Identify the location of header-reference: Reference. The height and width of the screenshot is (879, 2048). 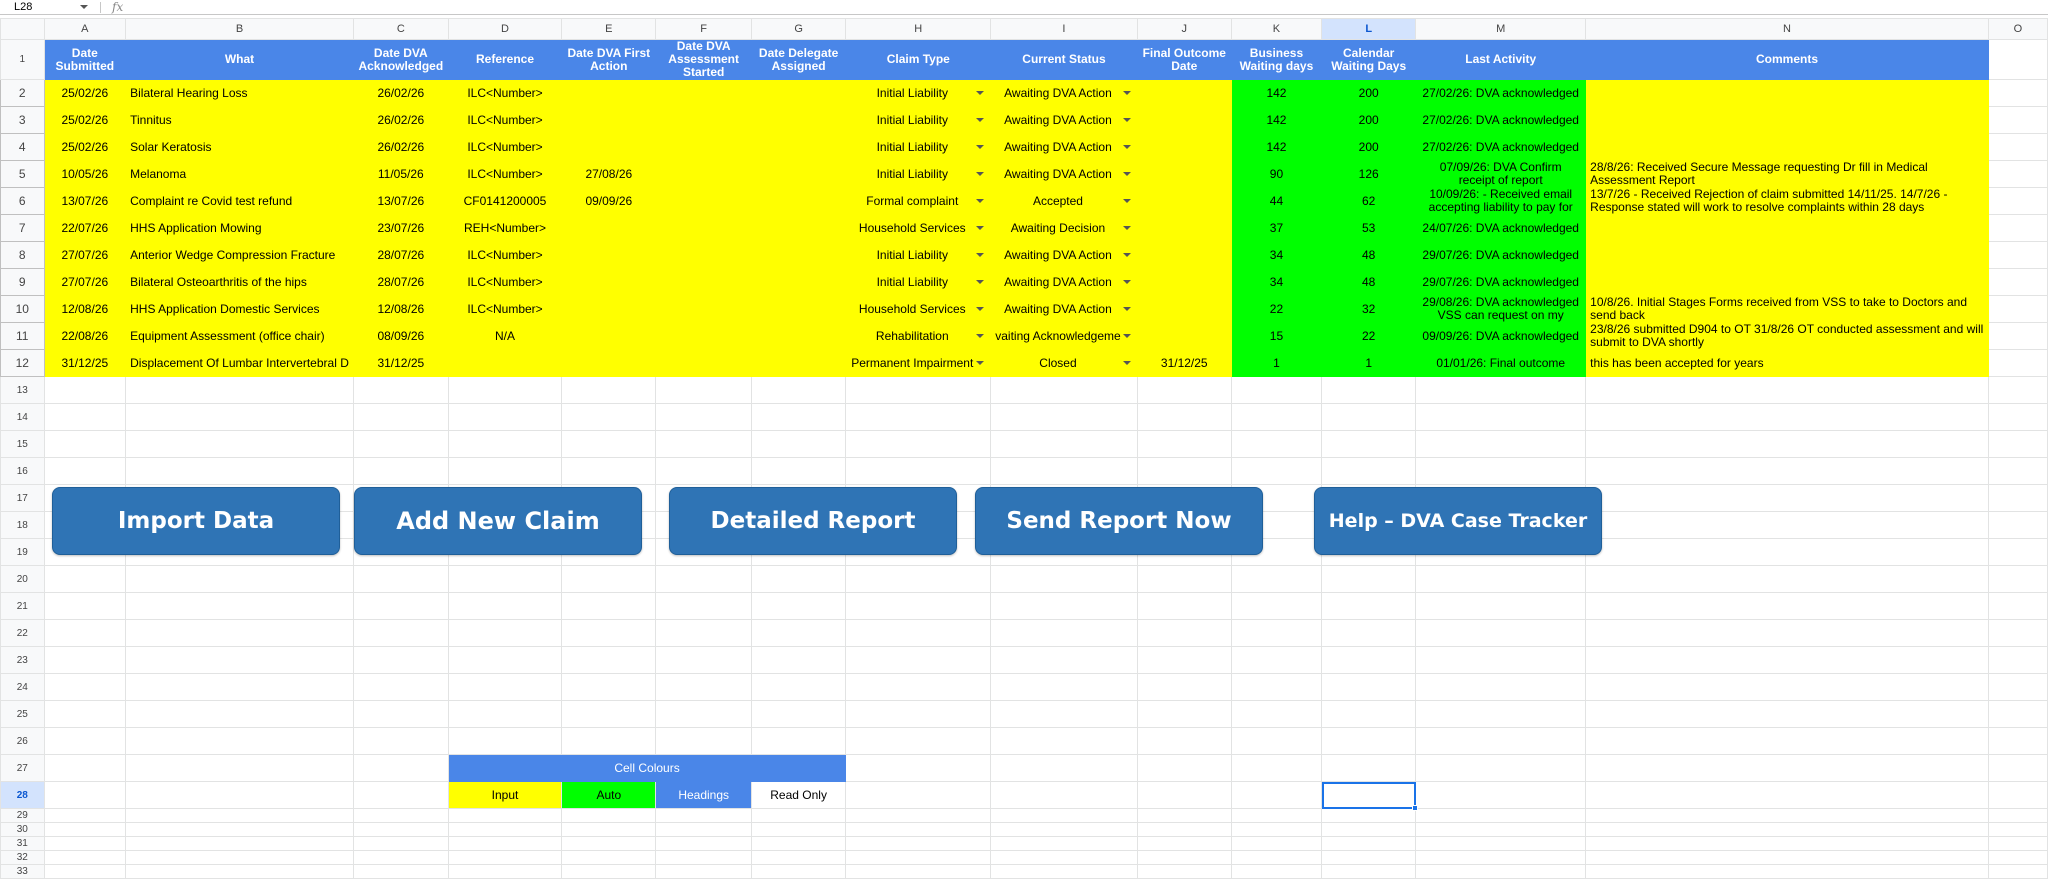
(505, 59).